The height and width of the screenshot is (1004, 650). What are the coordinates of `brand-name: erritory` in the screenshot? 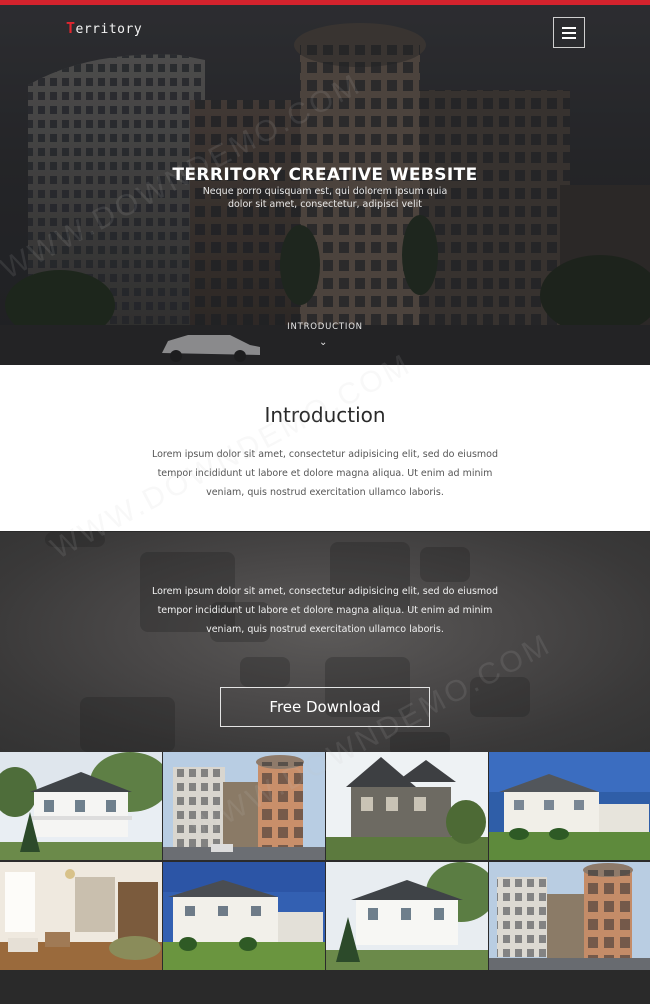 It's located at (109, 29).